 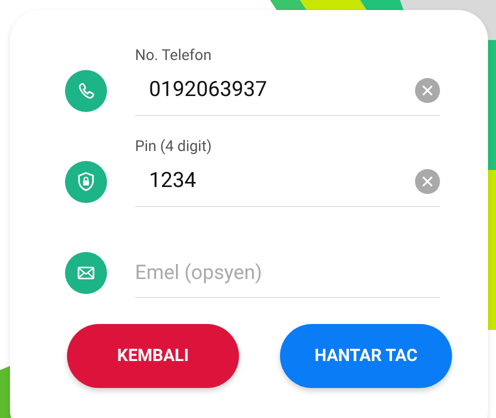 What do you see at coordinates (287, 181) in the screenshot?
I see `input-field: 1234` at bounding box center [287, 181].